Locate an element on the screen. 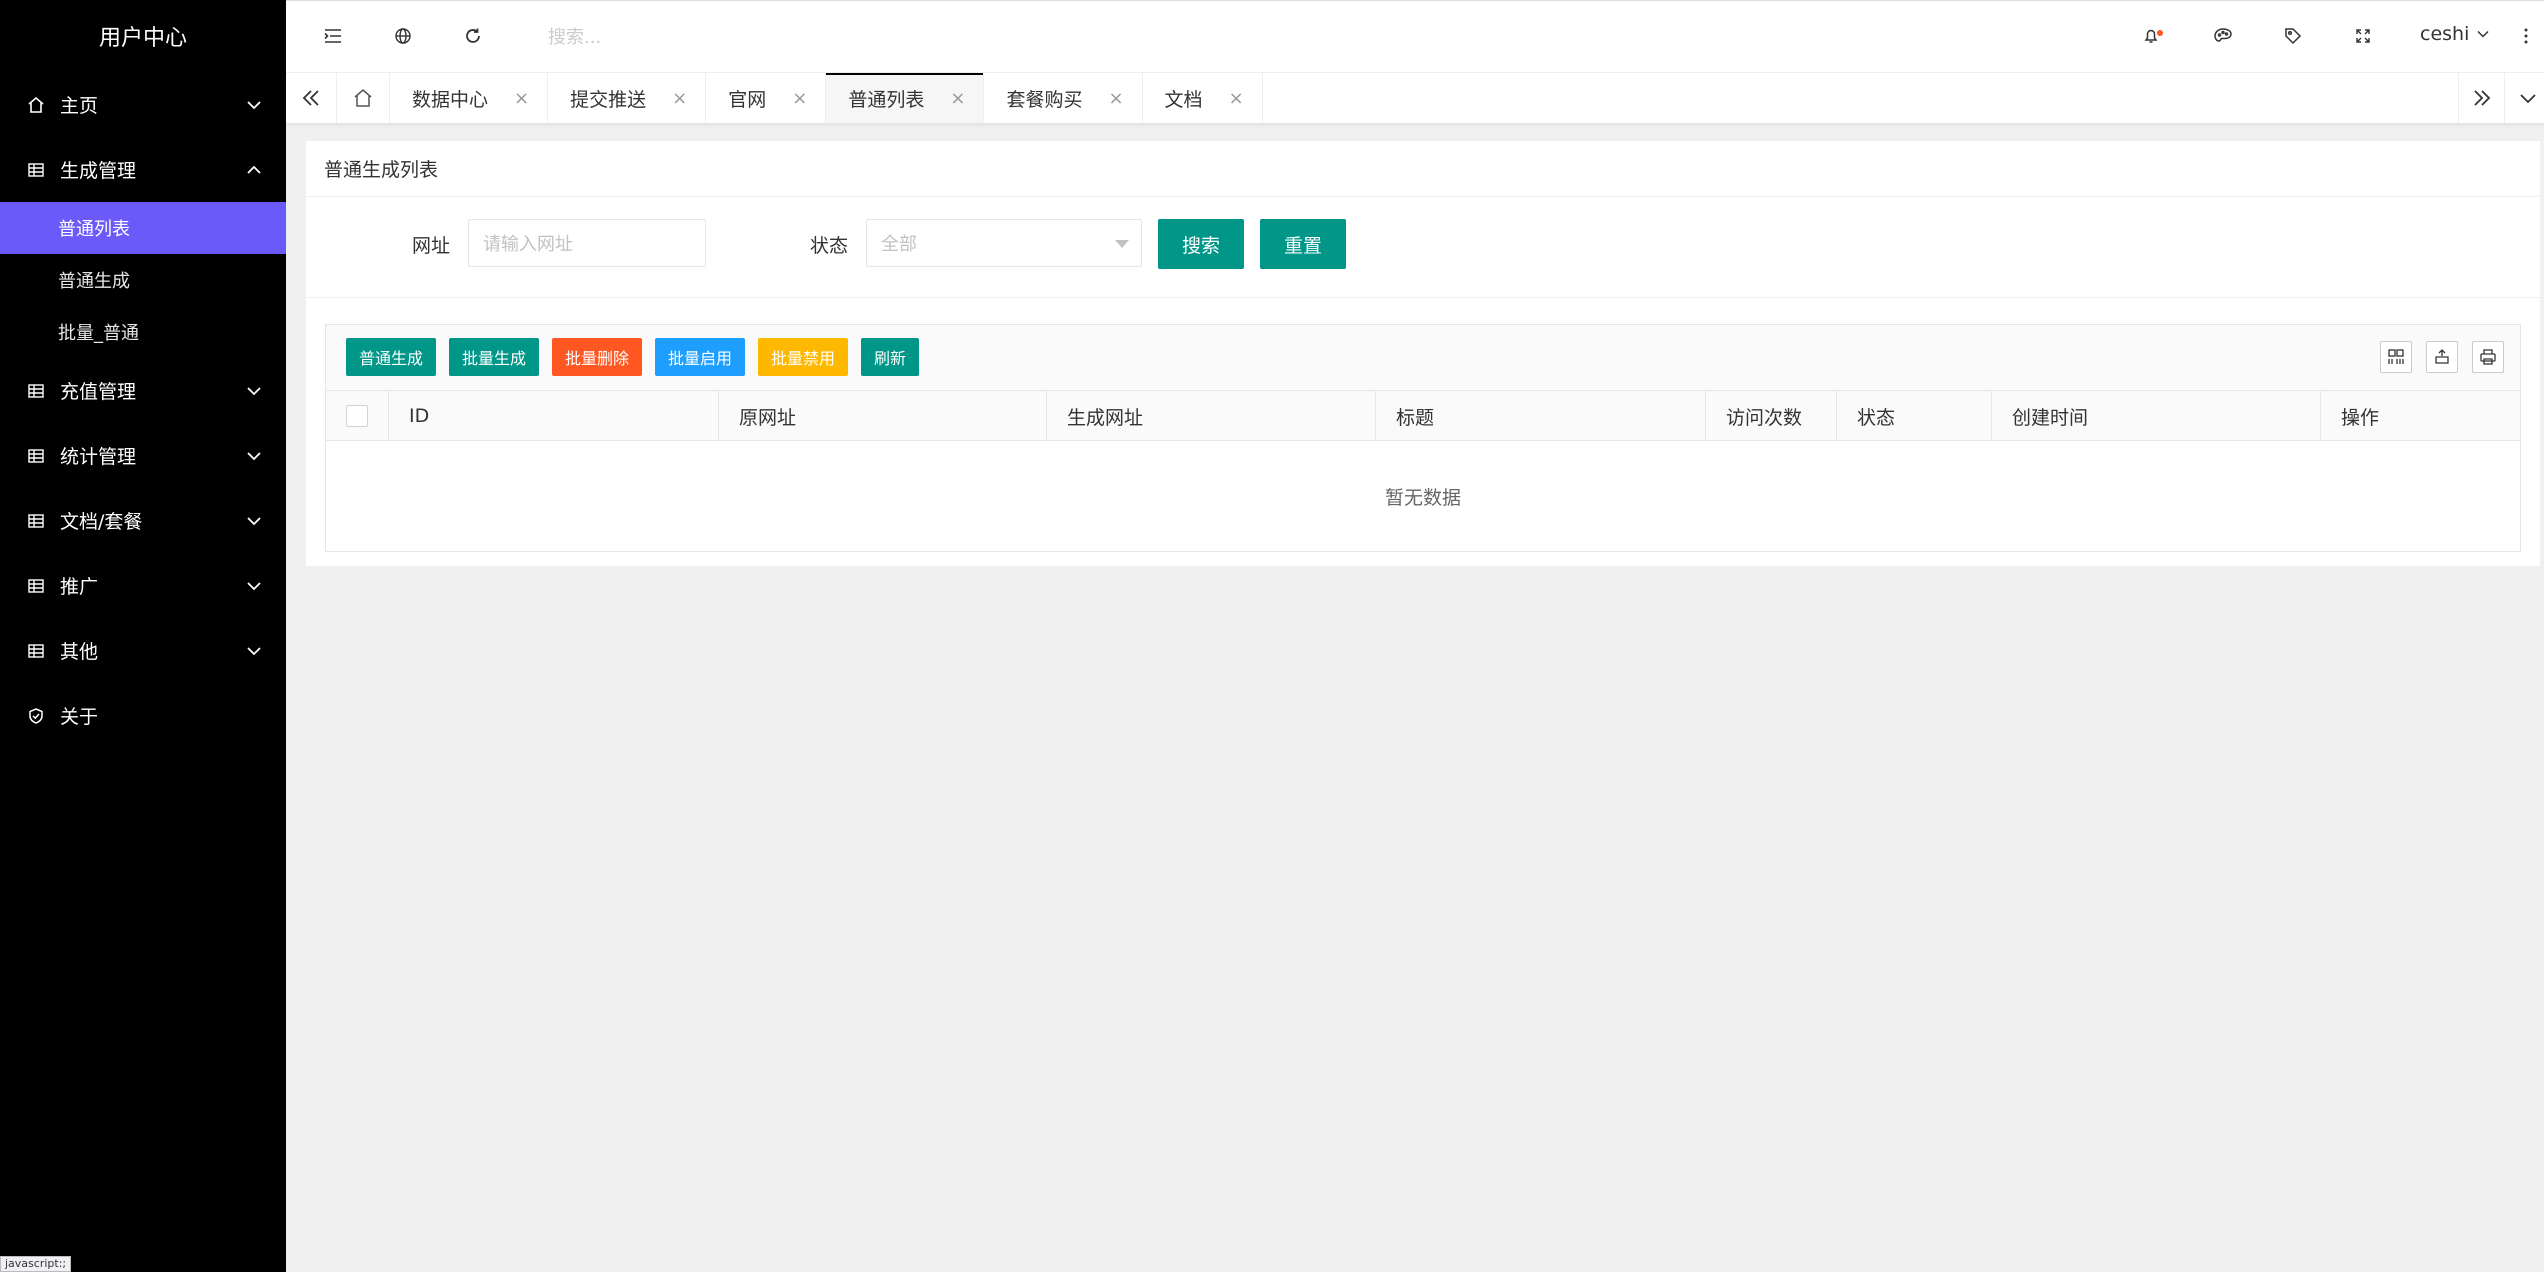 Image resolution: width=2544 pixels, height=1272 pixels. sidebar-item-statistics: 统计管理 is located at coordinates (143, 455).